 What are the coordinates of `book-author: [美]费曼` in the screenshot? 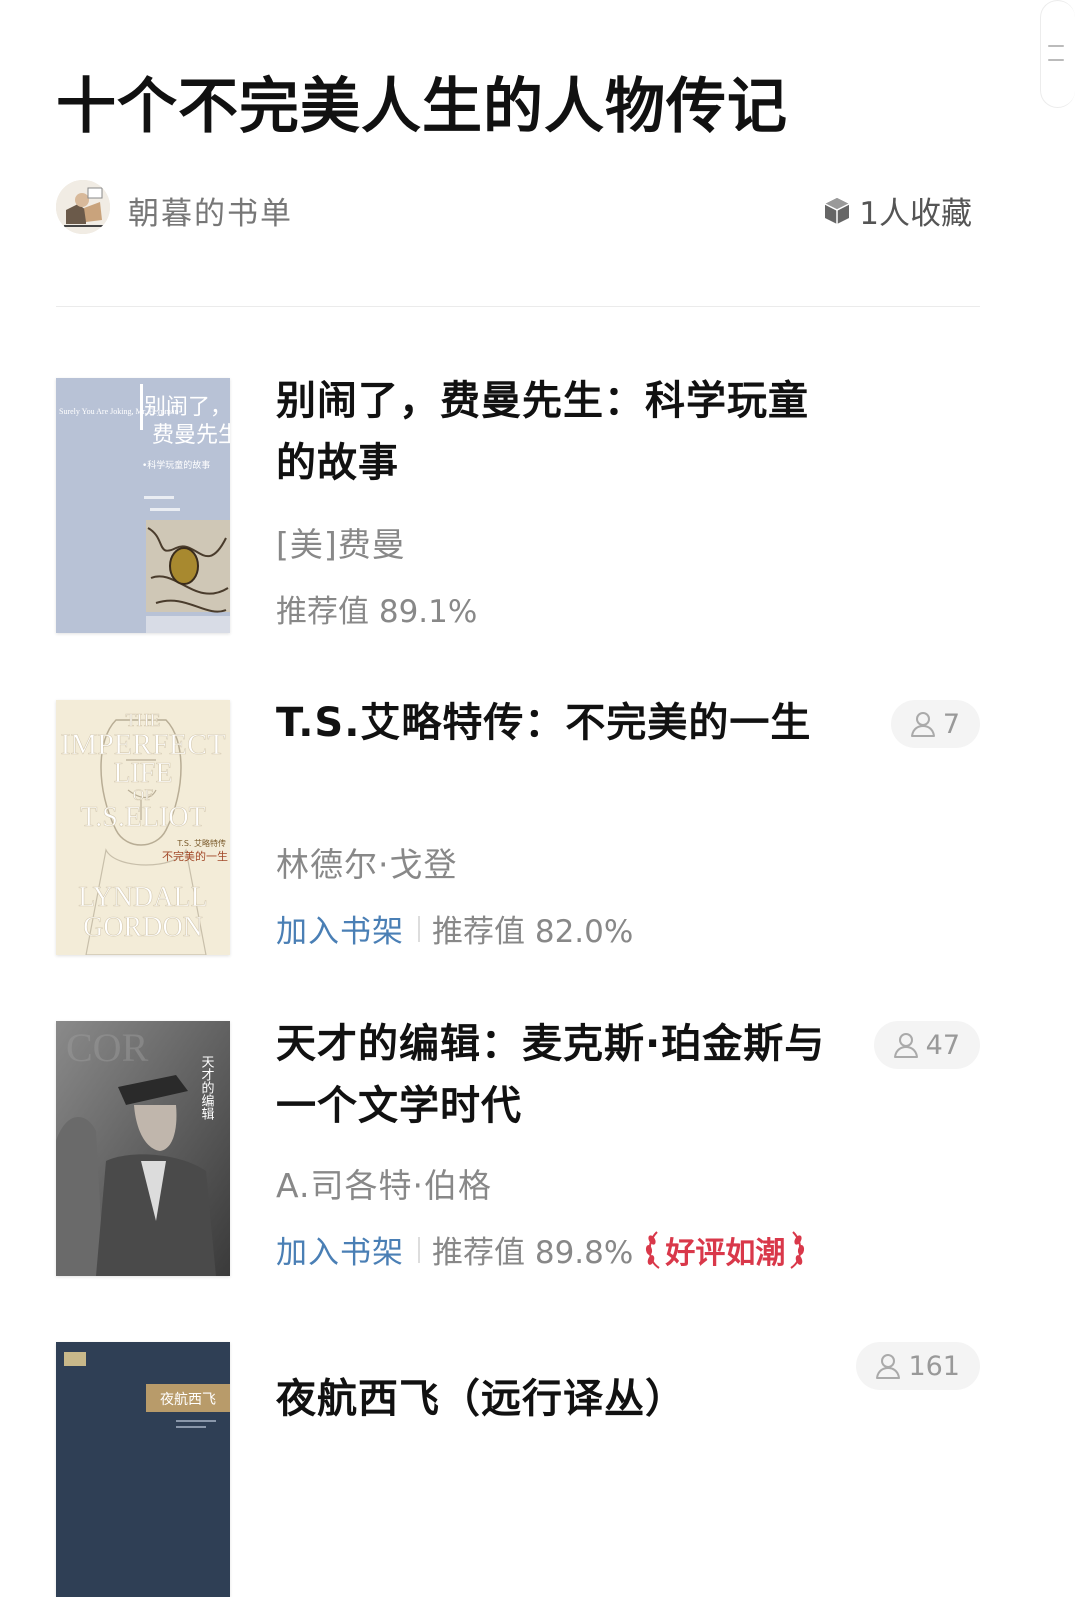 It's located at (341, 544).